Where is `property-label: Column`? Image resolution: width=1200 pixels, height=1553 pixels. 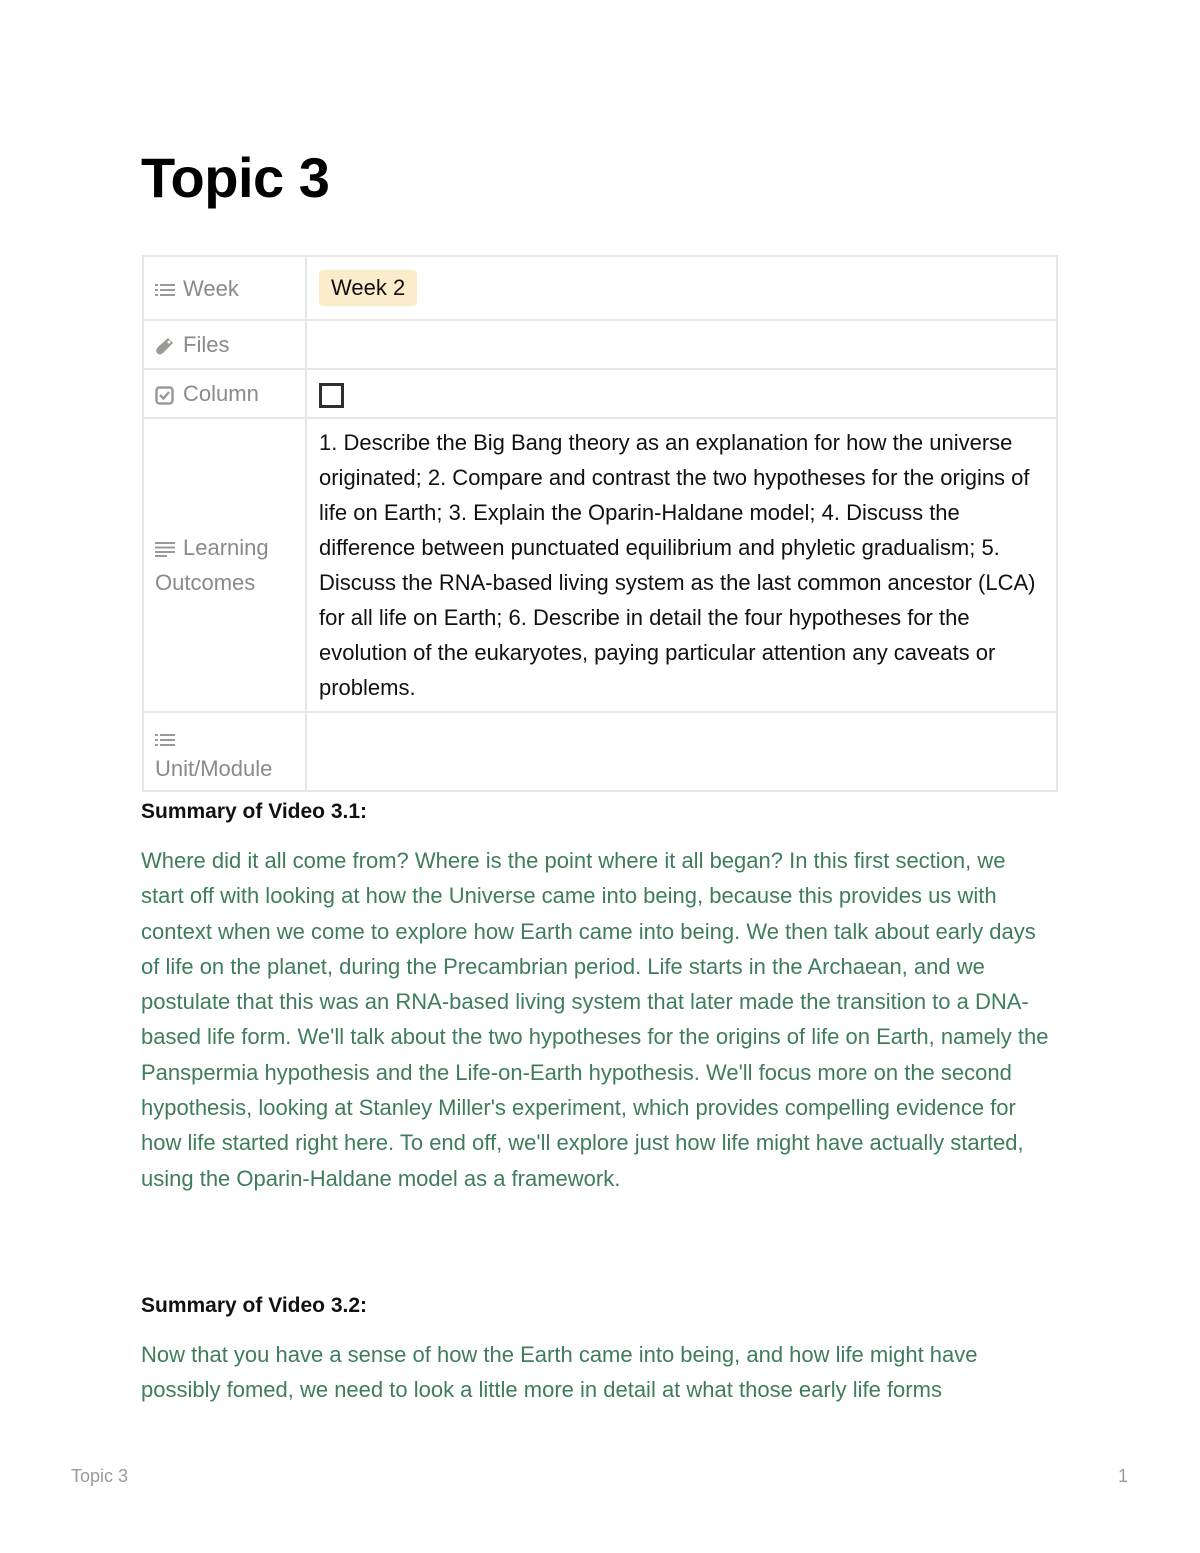
property-label: Column is located at coordinates (221, 393).